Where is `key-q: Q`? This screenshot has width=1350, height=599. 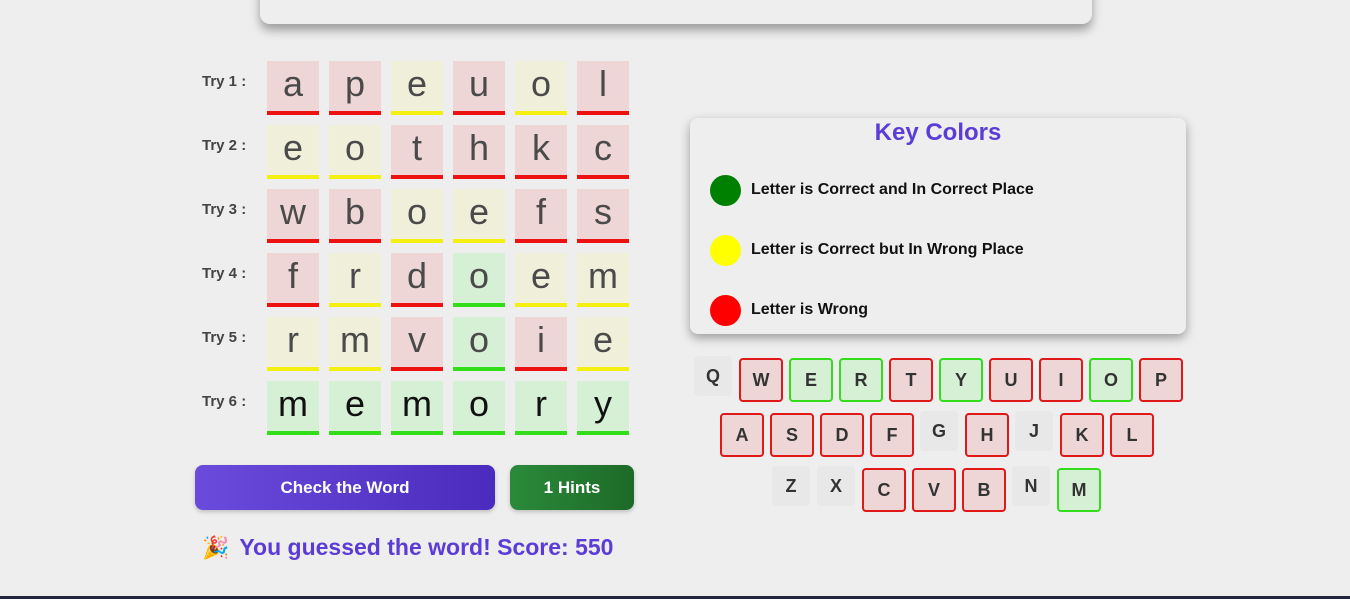
key-q: Q is located at coordinates (713, 376).